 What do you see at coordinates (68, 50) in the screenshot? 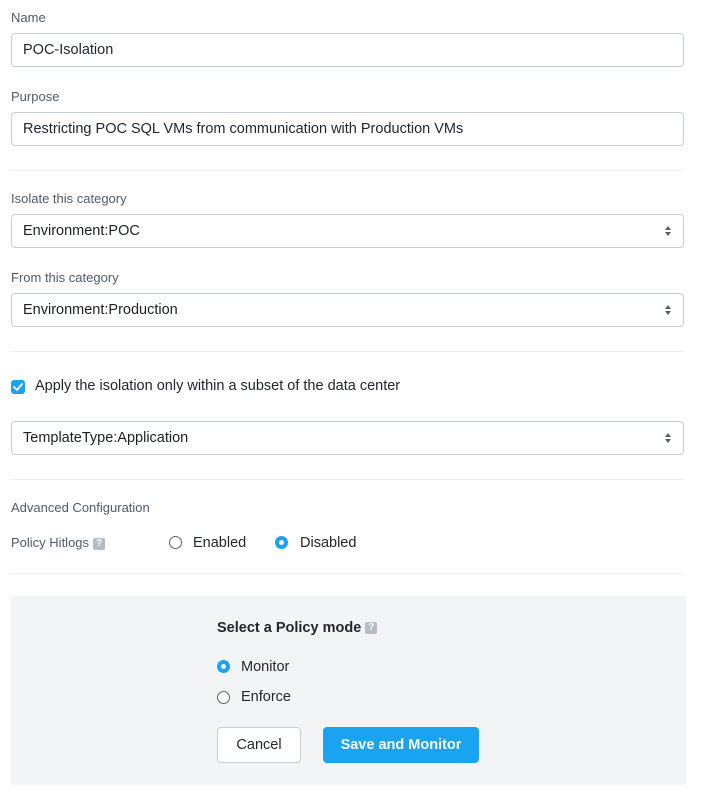
I see `name-input-value: POC-Isolation` at bounding box center [68, 50].